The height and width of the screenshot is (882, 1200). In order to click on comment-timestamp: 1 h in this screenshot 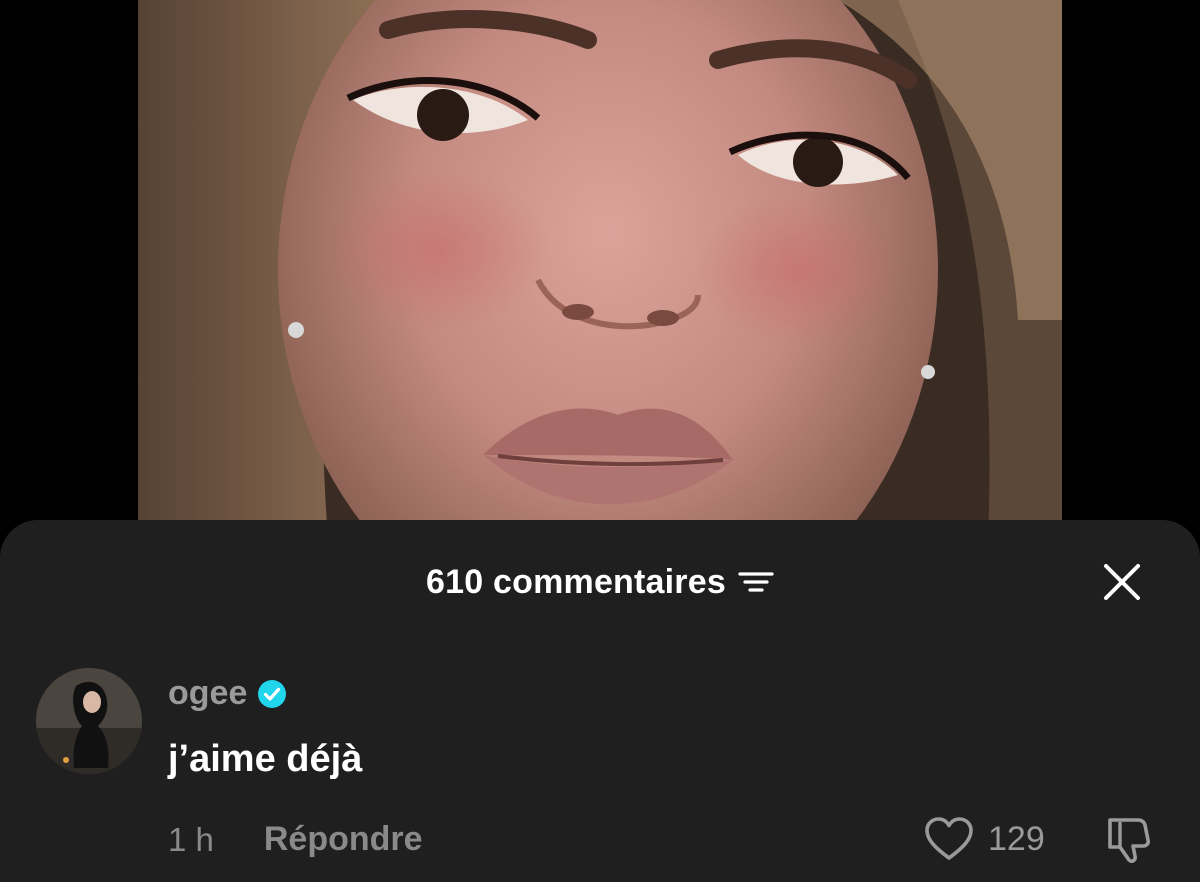, I will do `click(191, 839)`.